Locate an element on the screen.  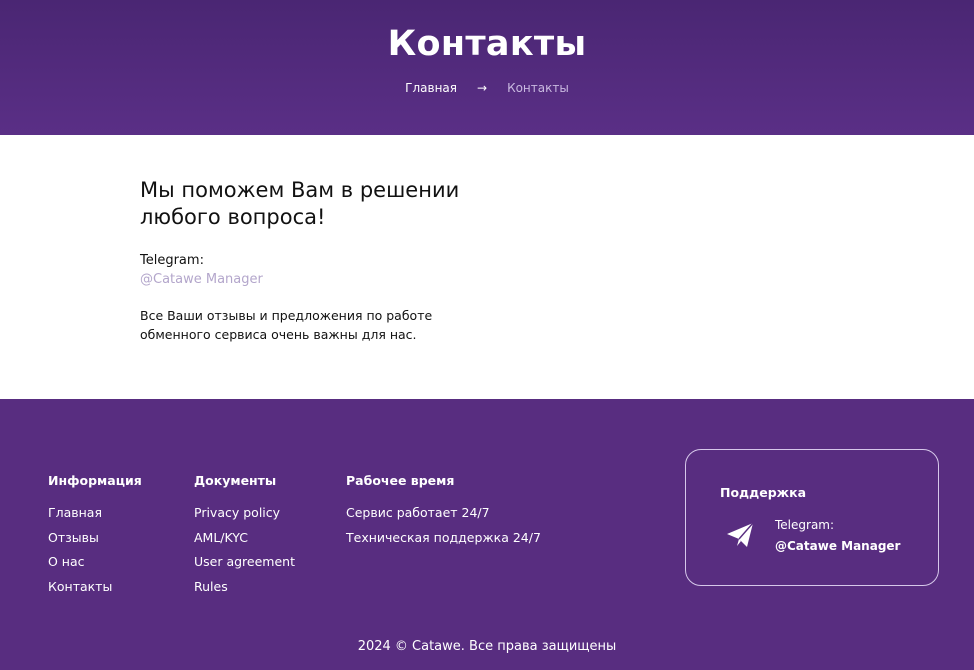
breadcrumb-current: Контакты is located at coordinates (538, 88).